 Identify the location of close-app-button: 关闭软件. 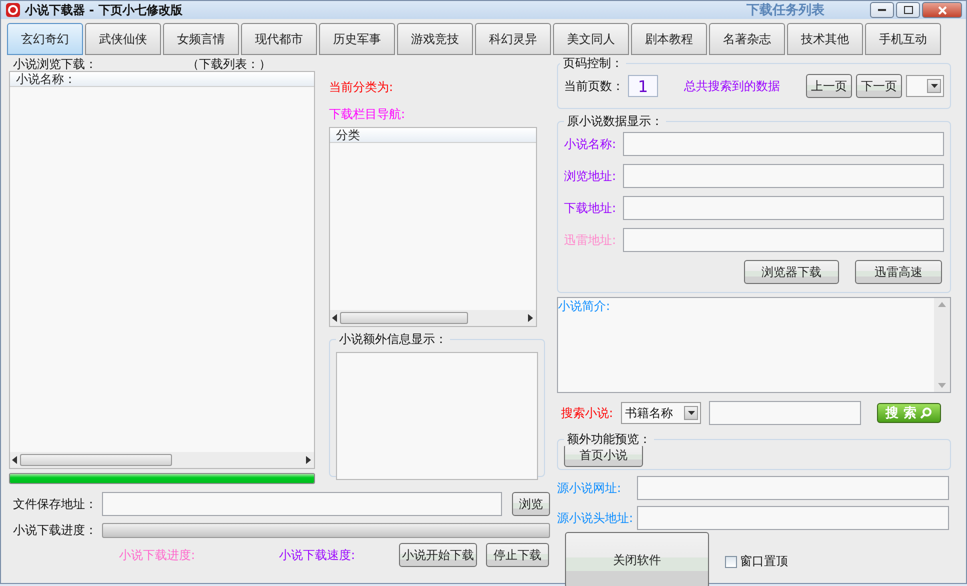
(637, 559).